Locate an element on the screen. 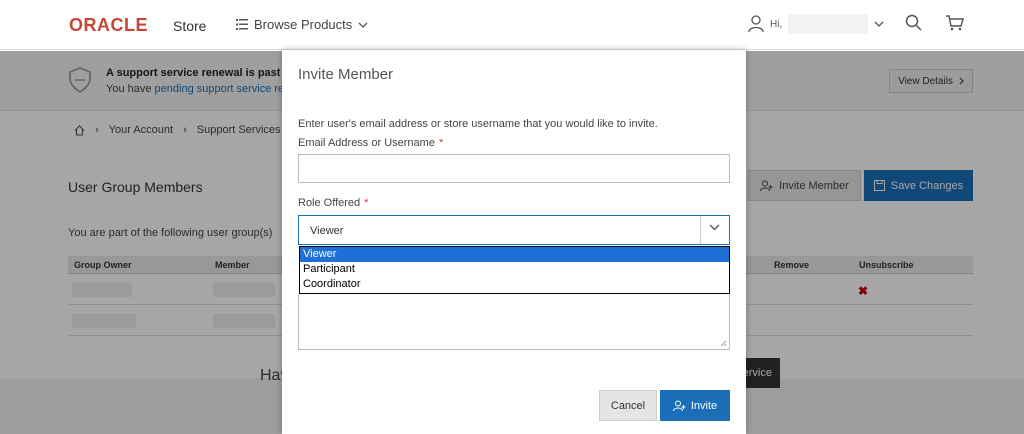 The image size is (1024, 434). role-dropdown-list: Viewer Participant Coordinator is located at coordinates (514, 270).